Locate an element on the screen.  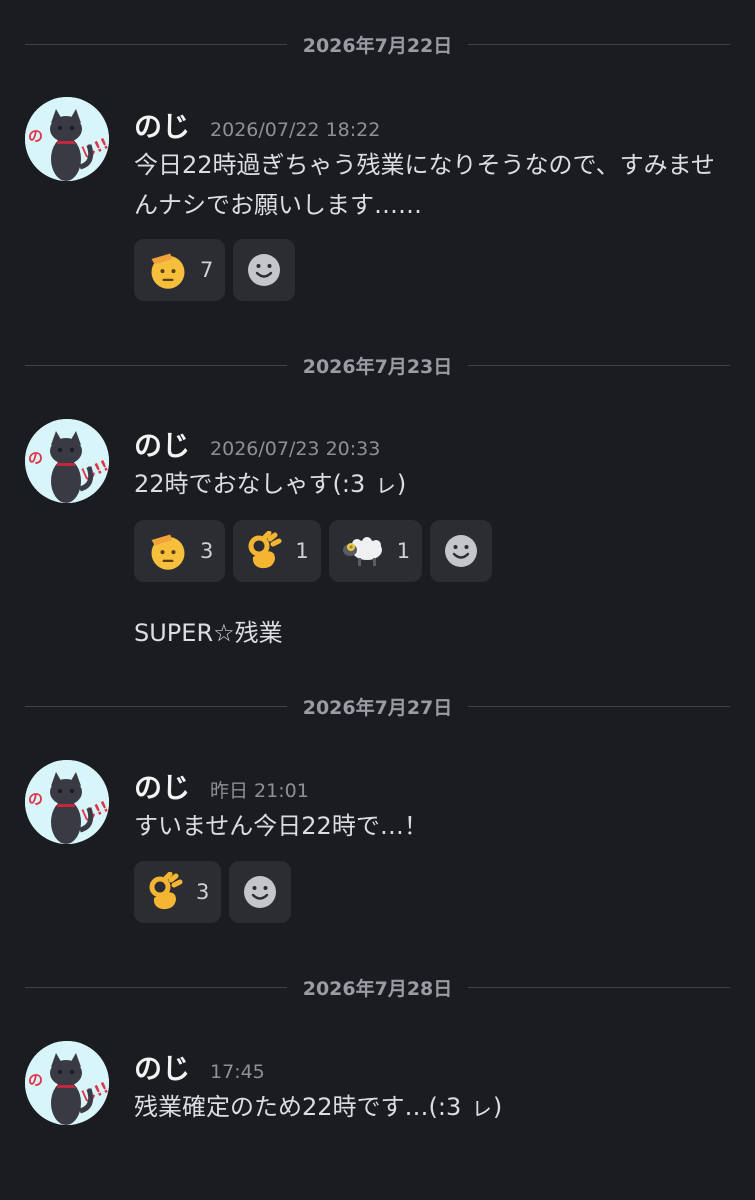
reaction-bar: 3 is located at coordinates (213, 892).